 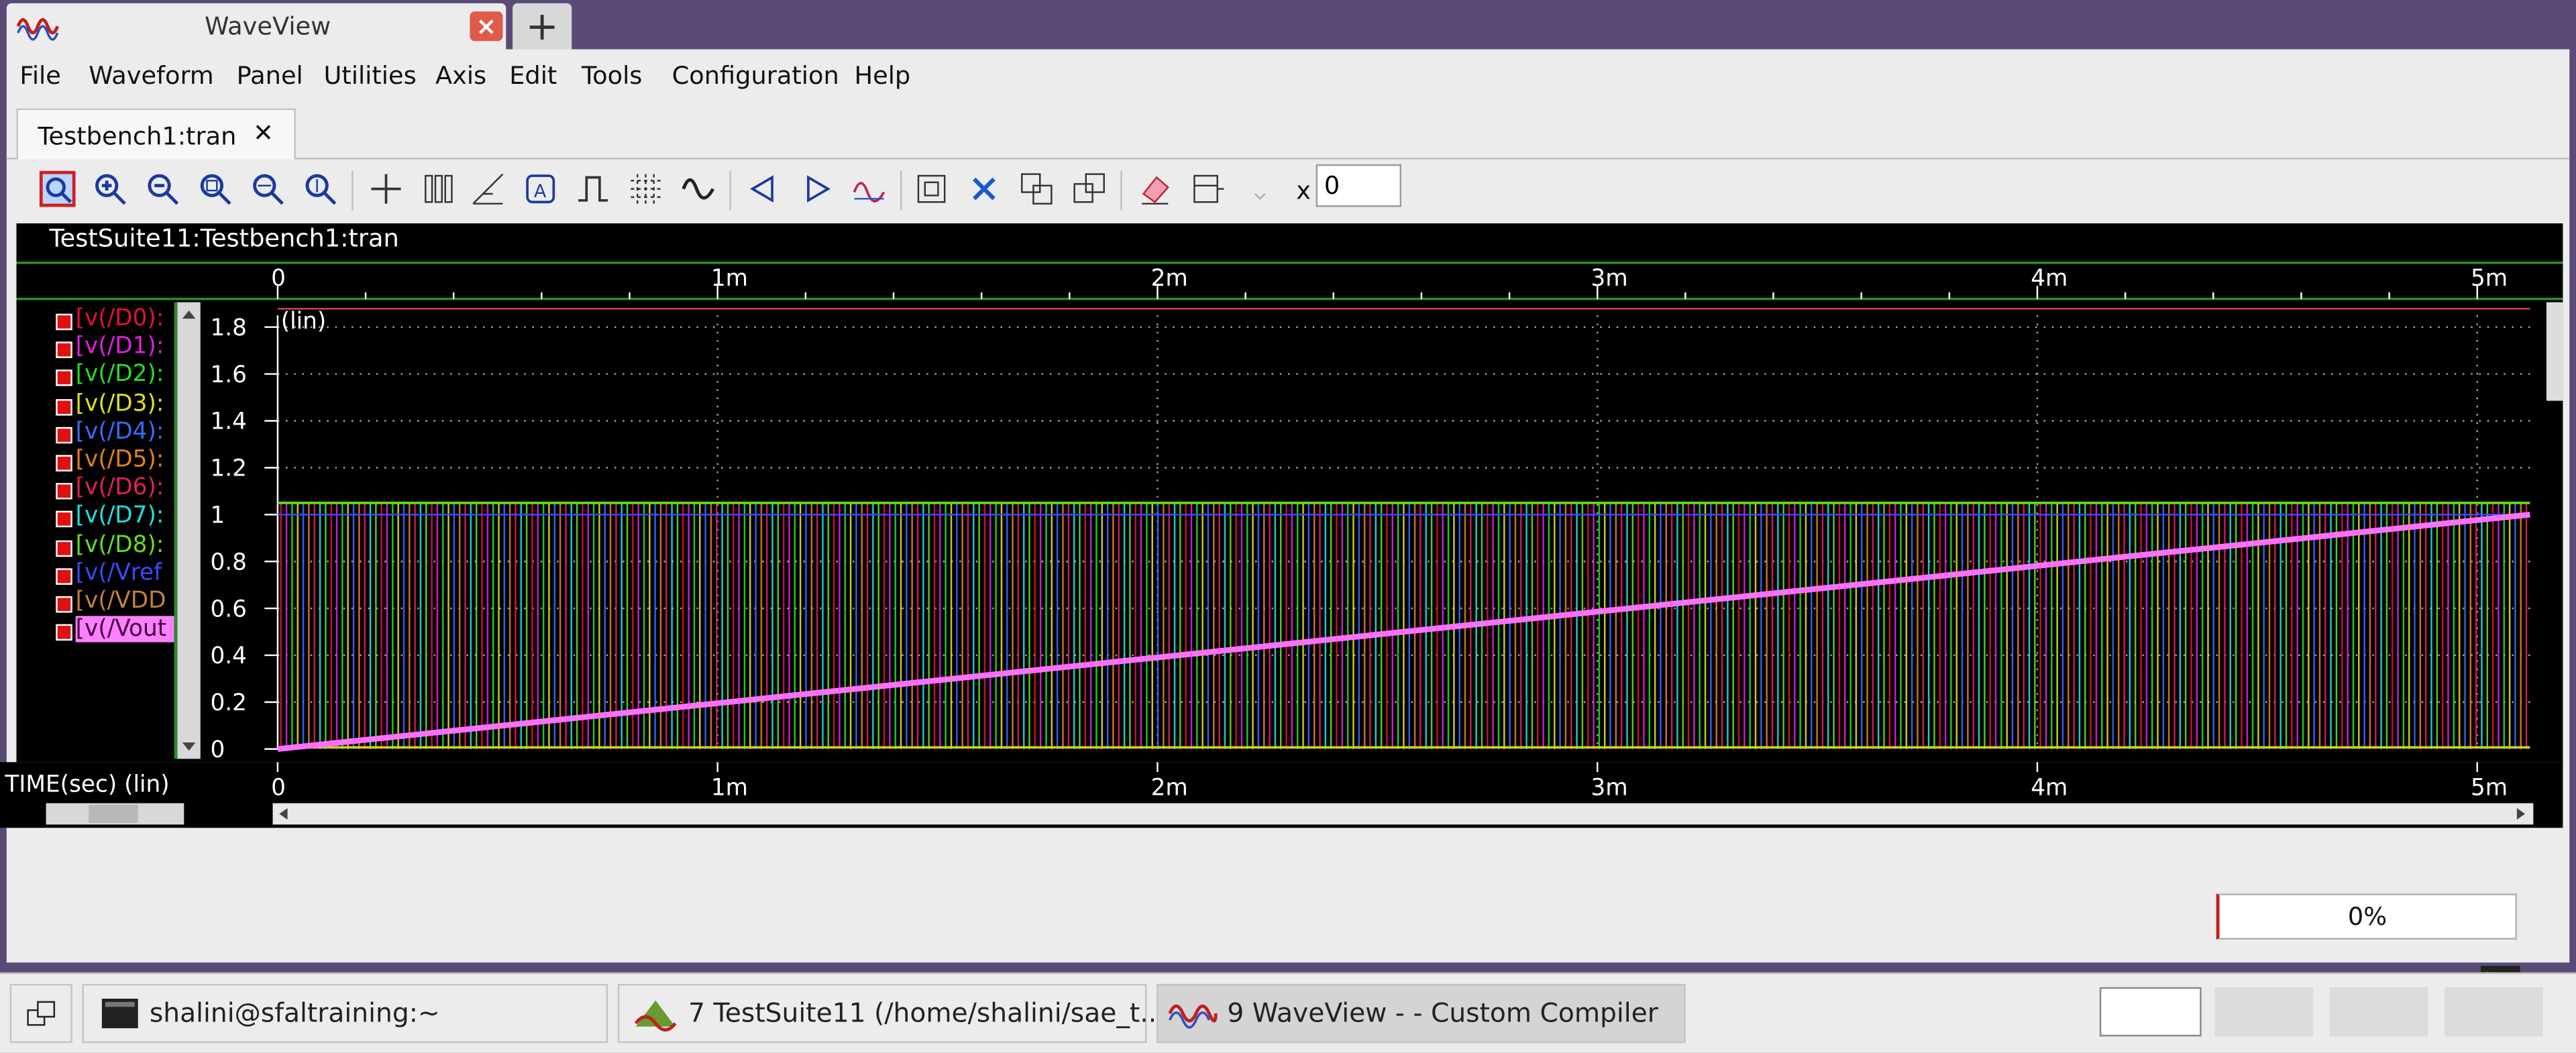 I want to click on time-hscrollbar, so click(x=1403, y=814).